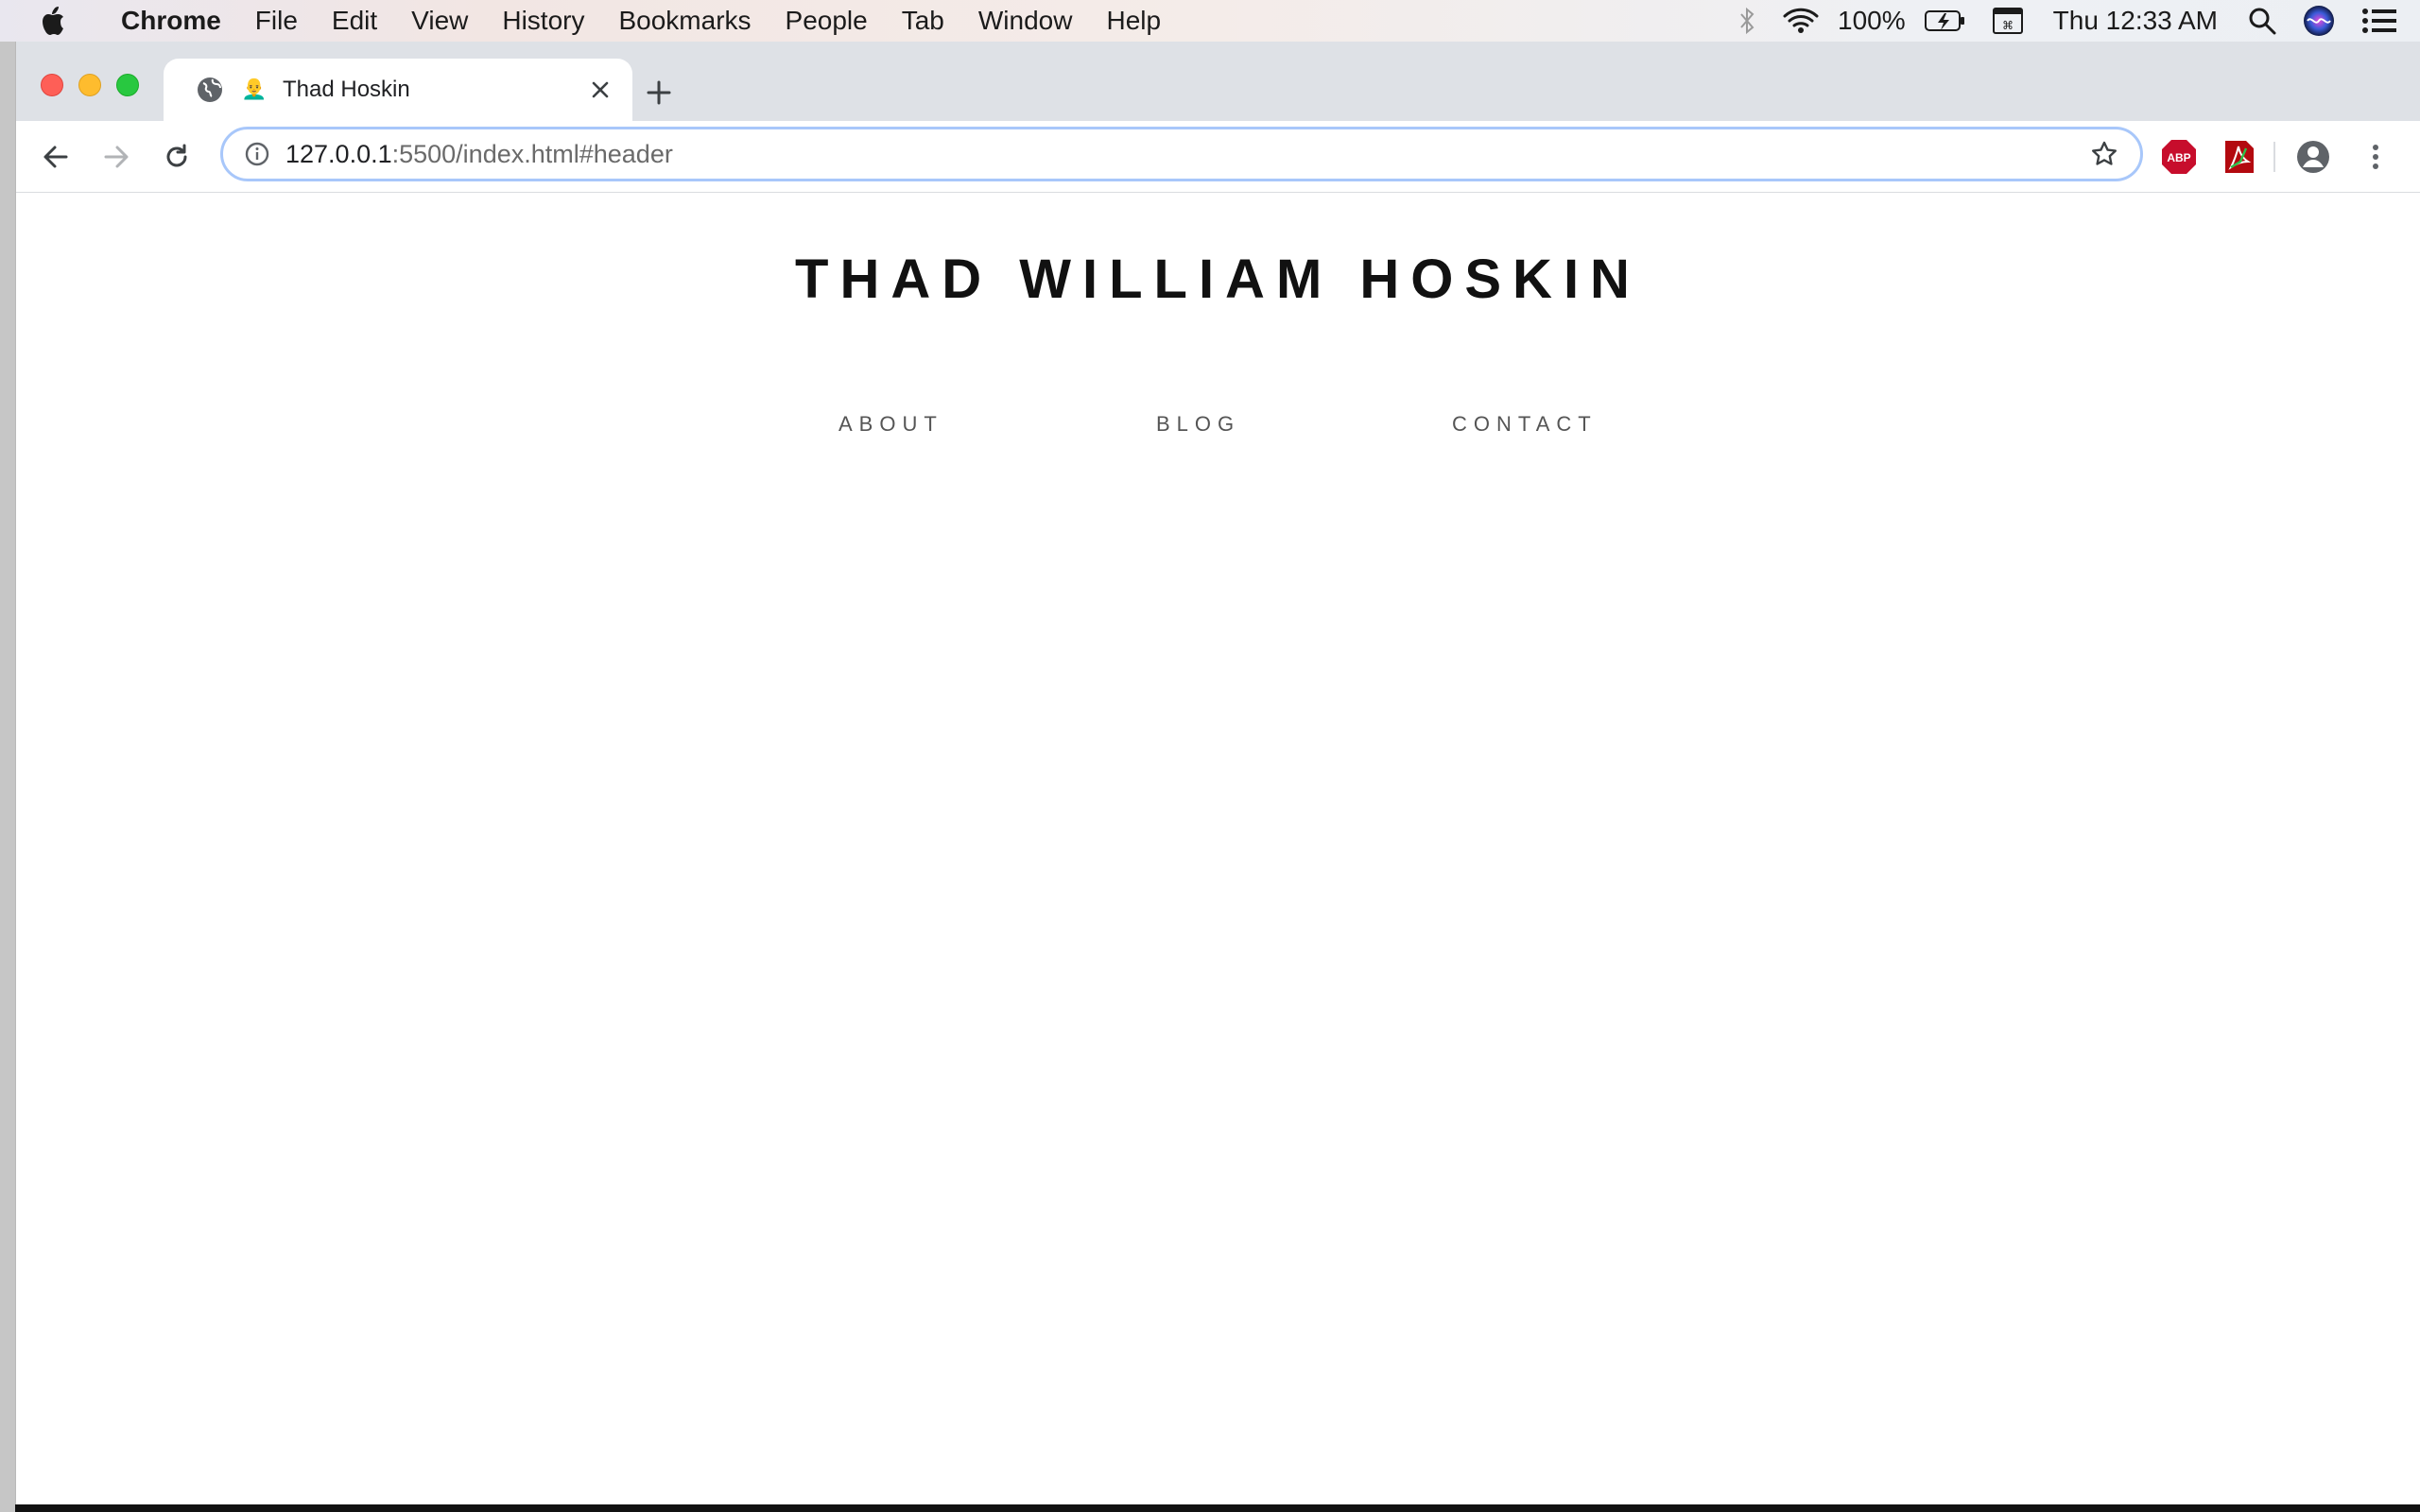 The image size is (2420, 1512). What do you see at coordinates (2274, 157) in the screenshot?
I see `toolbar-separator` at bounding box center [2274, 157].